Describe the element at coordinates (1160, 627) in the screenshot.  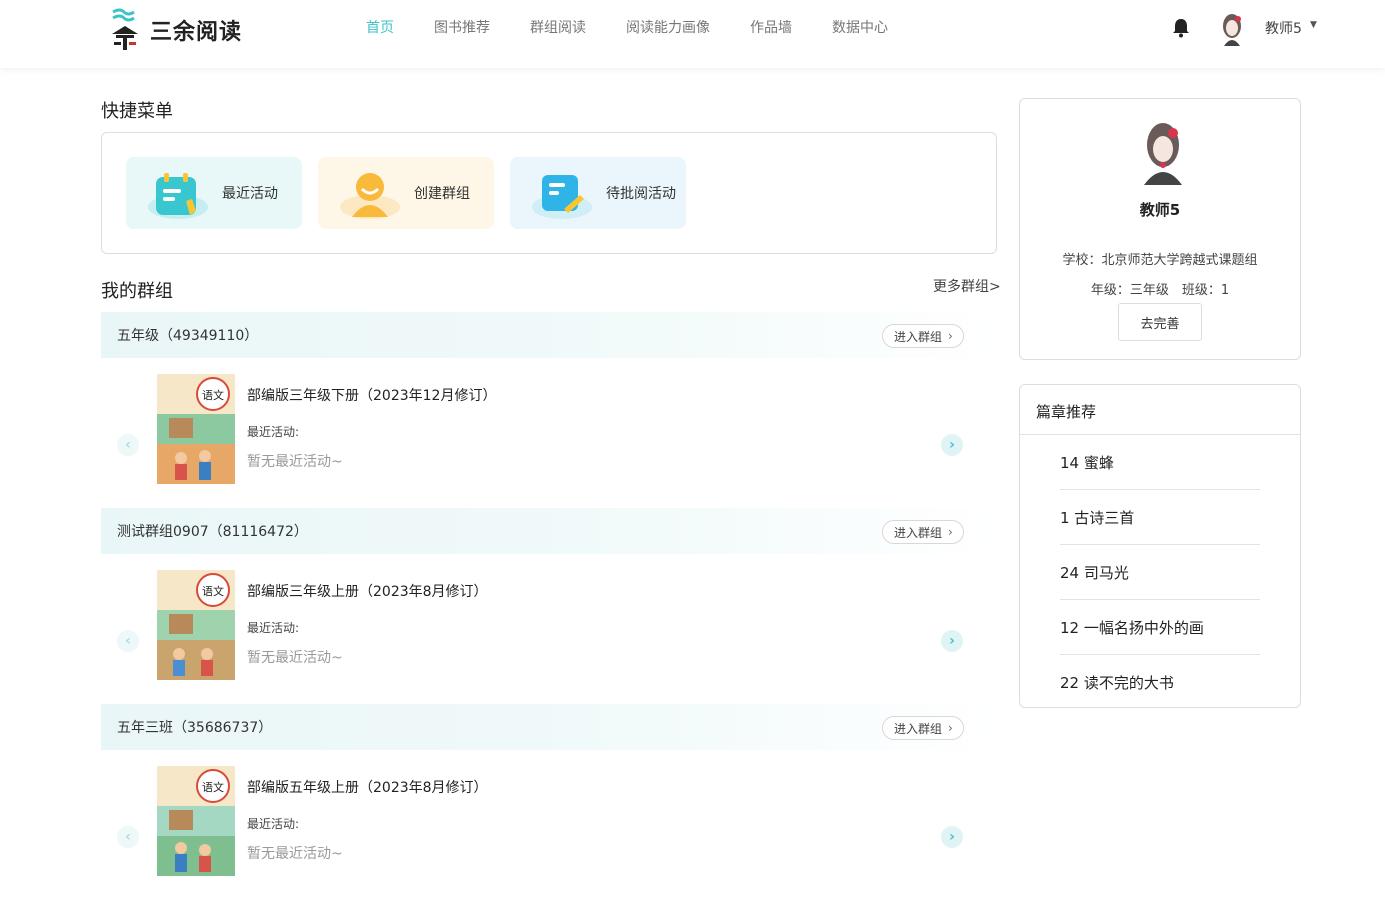
I see `recommend-item: 12 一幅名扬中外的画` at that location.